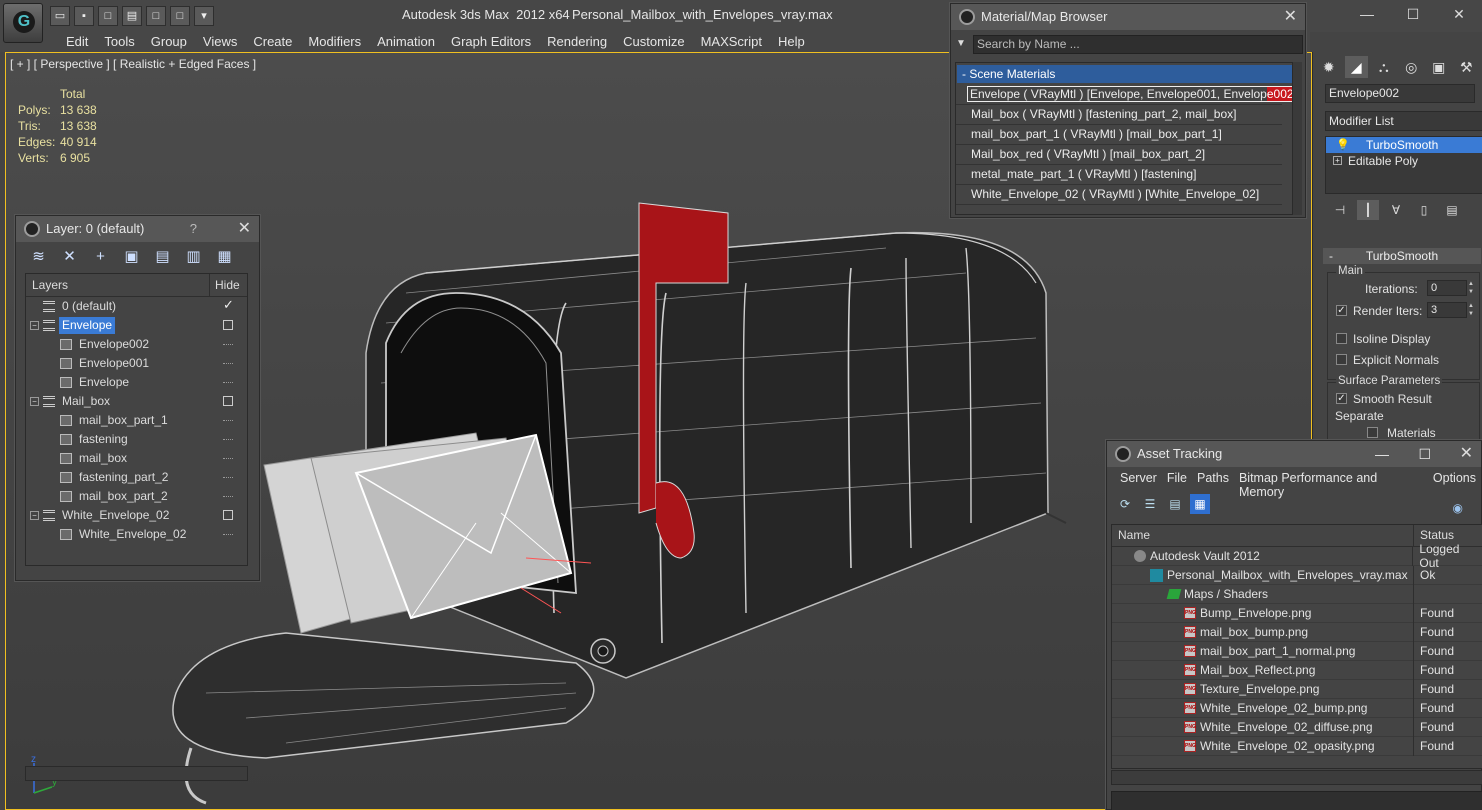  What do you see at coordinates (1125, 74) in the screenshot?
I see `scene-materials-group: - Scene Materials` at bounding box center [1125, 74].